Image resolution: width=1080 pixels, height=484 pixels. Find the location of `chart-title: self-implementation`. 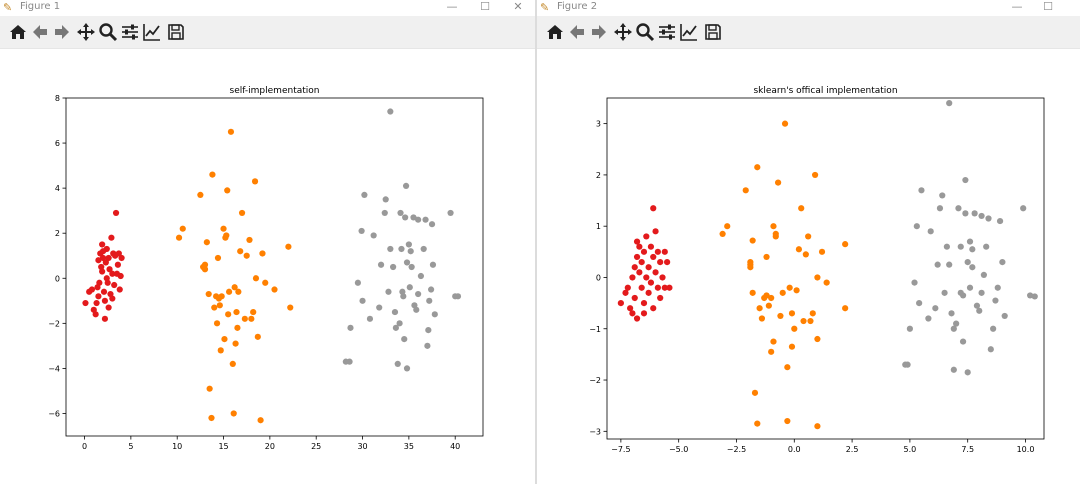

chart-title: self-implementation is located at coordinates (275, 91).